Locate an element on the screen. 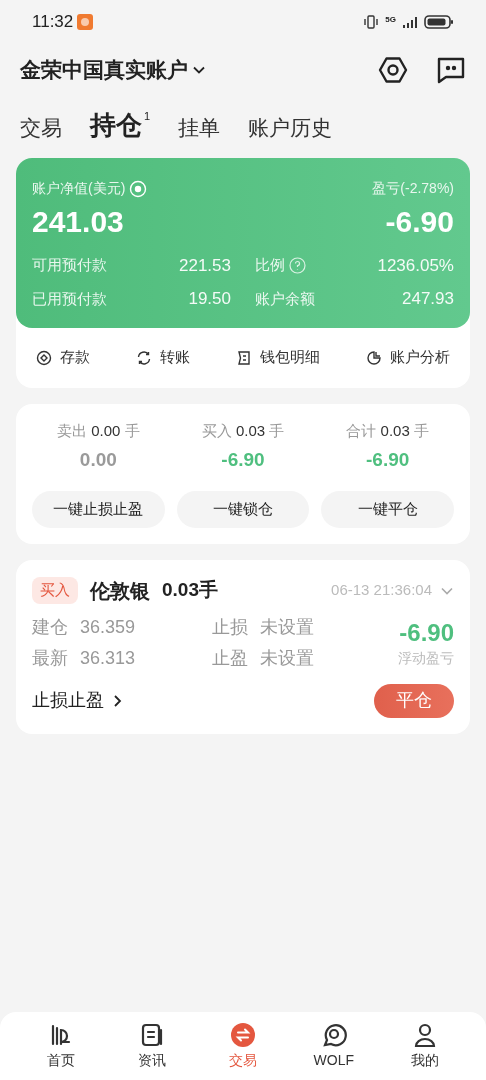 Image resolution: width=486 pixels, height=1080 pixels. pie-chart-icon is located at coordinates (374, 357).